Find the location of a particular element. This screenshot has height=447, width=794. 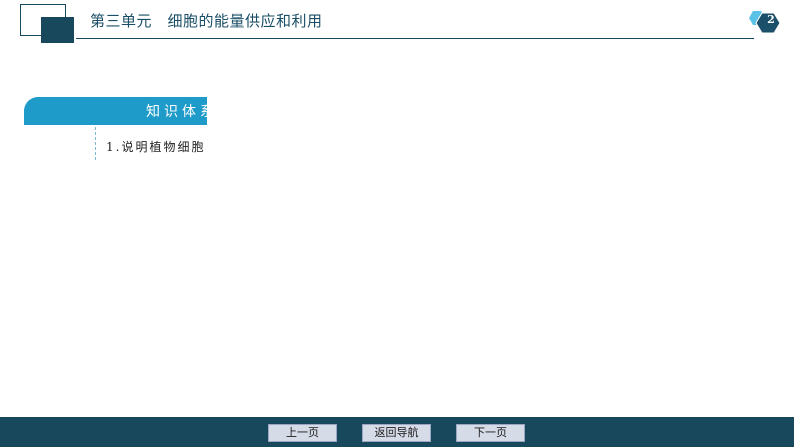

header-decoration-block is located at coordinates (57, 30).